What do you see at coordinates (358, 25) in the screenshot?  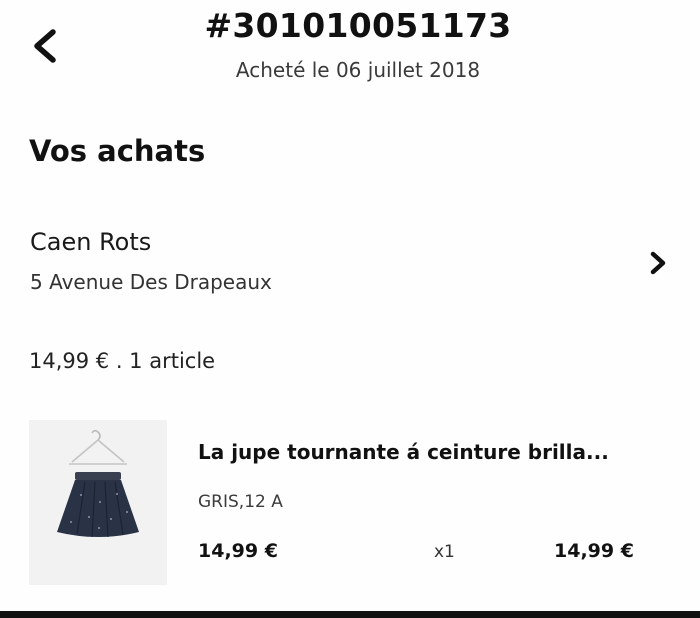 I see `order-number: #301010051173` at bounding box center [358, 25].